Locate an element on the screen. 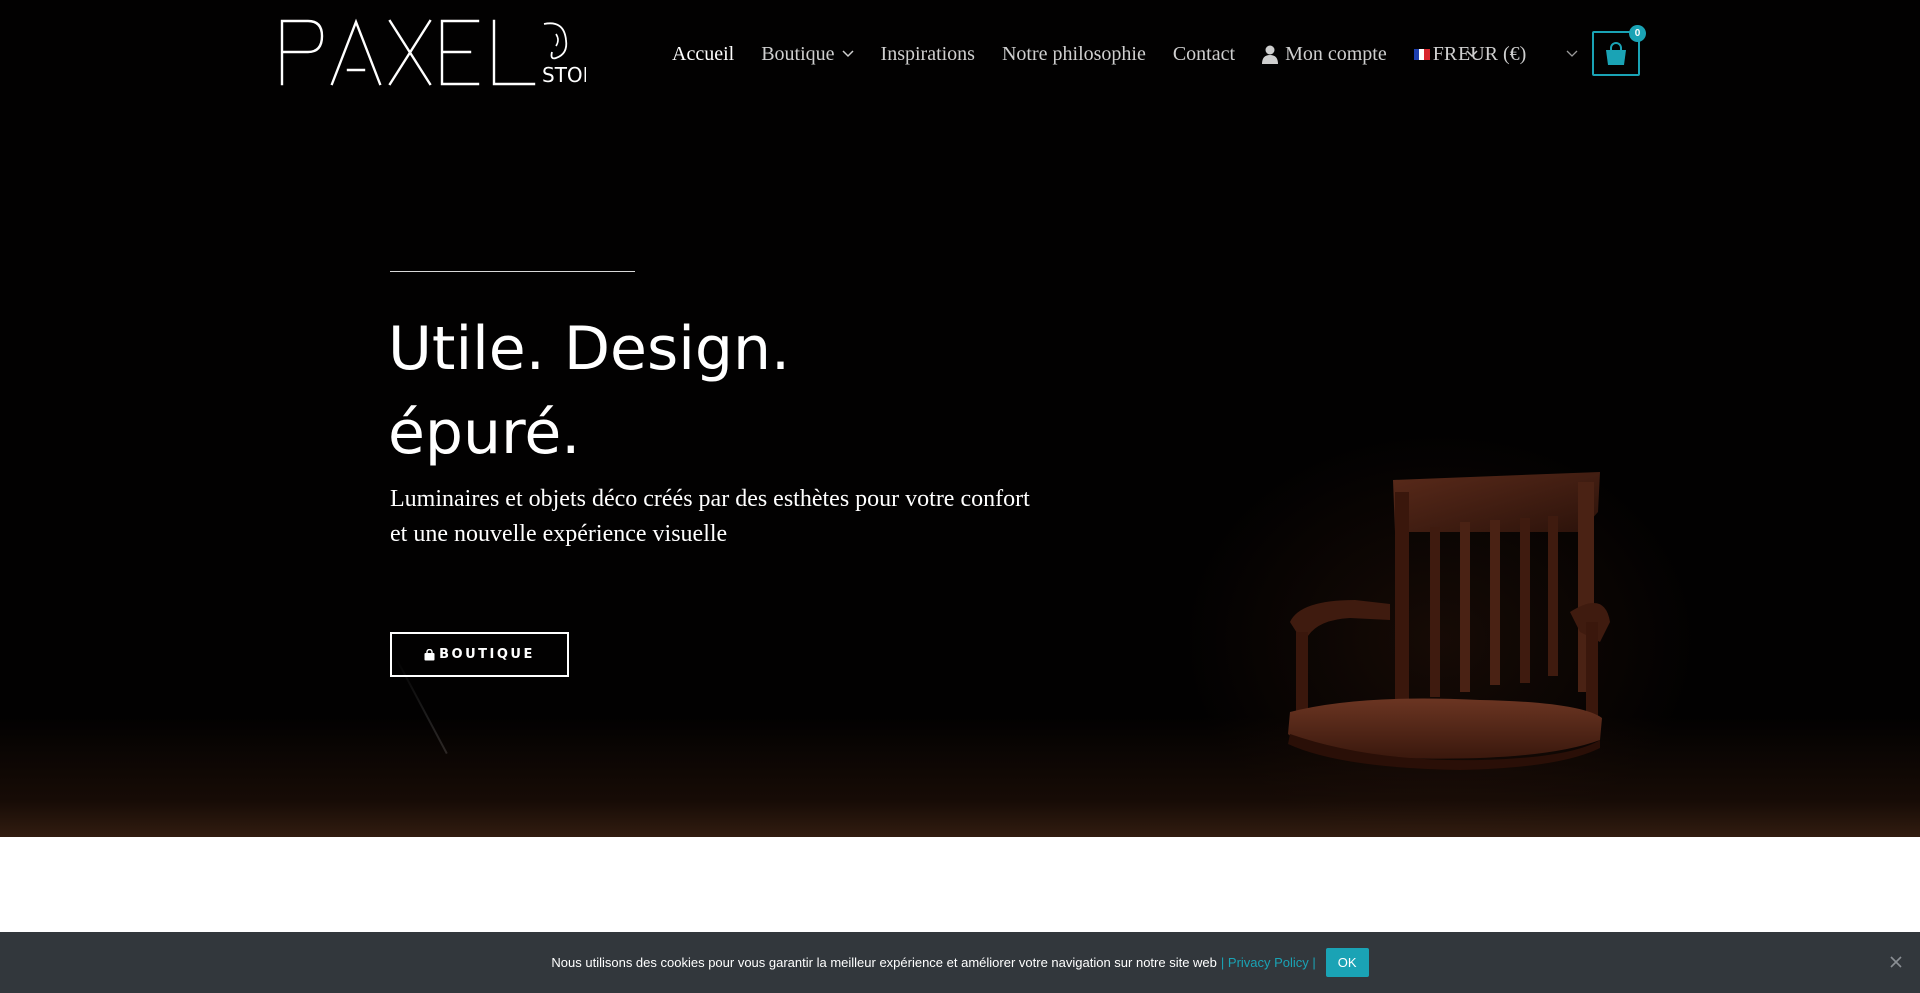 The height and width of the screenshot is (993, 1920). hero-headline: Utile. Design. épuré. is located at coordinates (738, 391).